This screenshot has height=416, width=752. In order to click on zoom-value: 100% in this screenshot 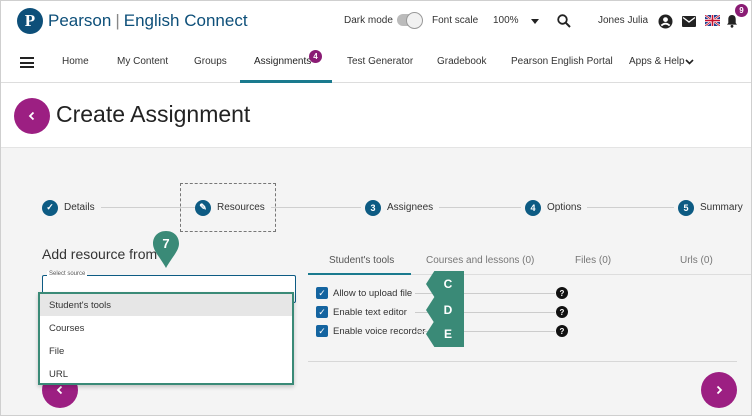, I will do `click(506, 20)`.